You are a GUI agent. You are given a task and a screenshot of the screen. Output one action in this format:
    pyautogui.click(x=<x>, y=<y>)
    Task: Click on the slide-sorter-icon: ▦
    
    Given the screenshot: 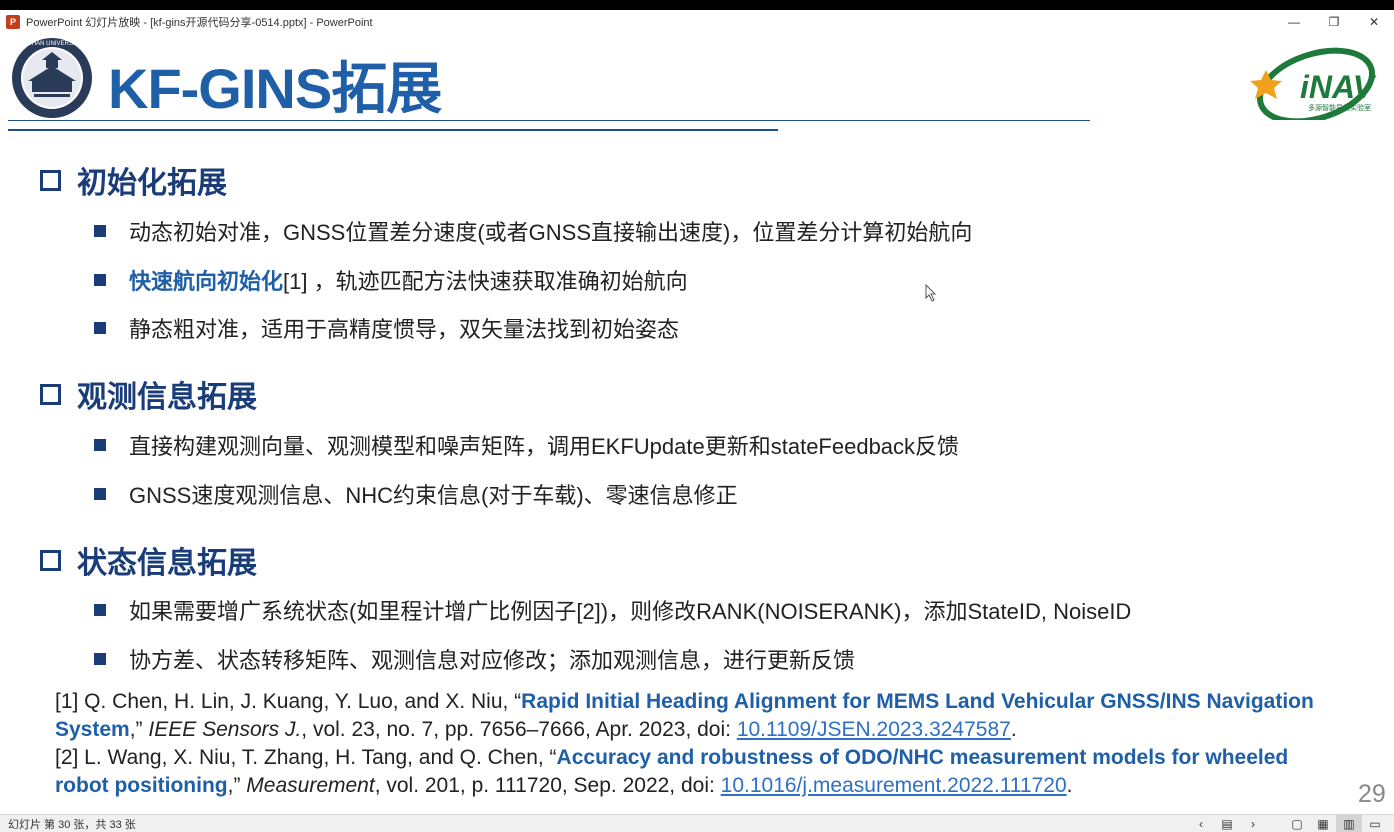 What is the action you would take?
    pyautogui.click(x=1323, y=823)
    